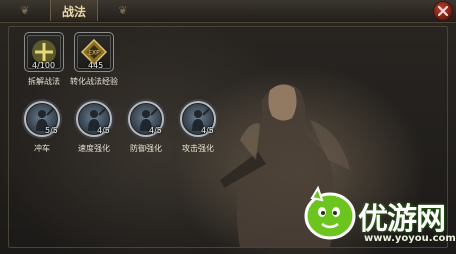 Image resolution: width=456 pixels, height=254 pixels. What do you see at coordinates (44, 52) in the screenshot?
I see `dismantle-tactic-slot: 4/100` at bounding box center [44, 52].